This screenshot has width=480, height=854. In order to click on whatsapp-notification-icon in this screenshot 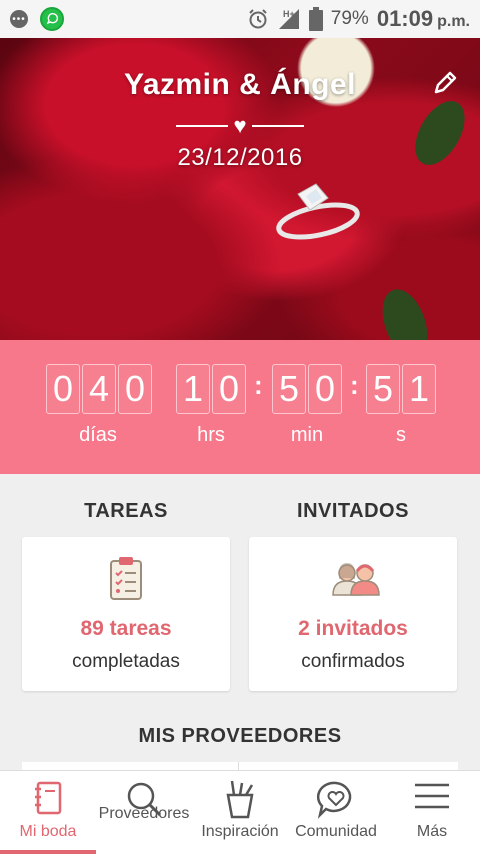, I will do `click(52, 19)`.